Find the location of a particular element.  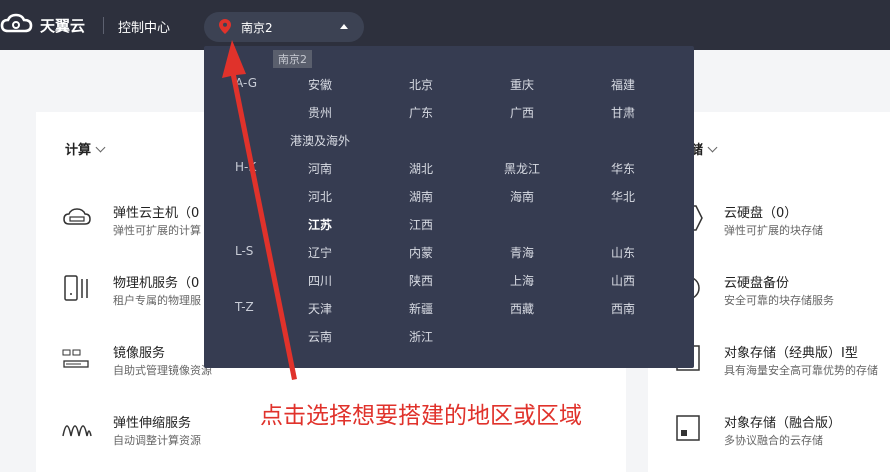

service-desc: 安全可靠的块存储服务 is located at coordinates (779, 300).